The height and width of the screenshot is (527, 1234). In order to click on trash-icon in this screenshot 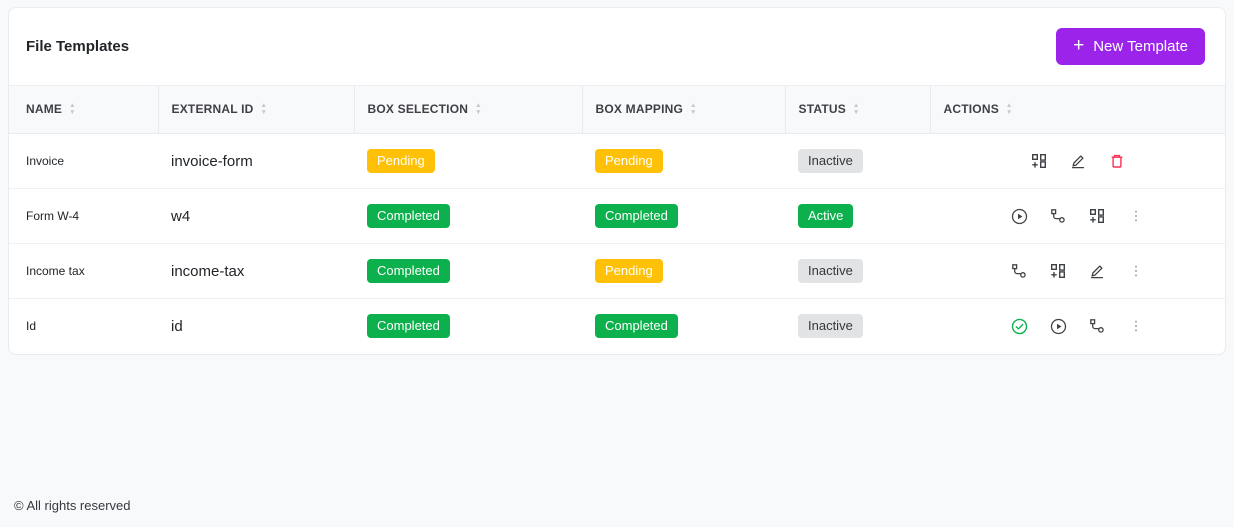, I will do `click(1116, 161)`.